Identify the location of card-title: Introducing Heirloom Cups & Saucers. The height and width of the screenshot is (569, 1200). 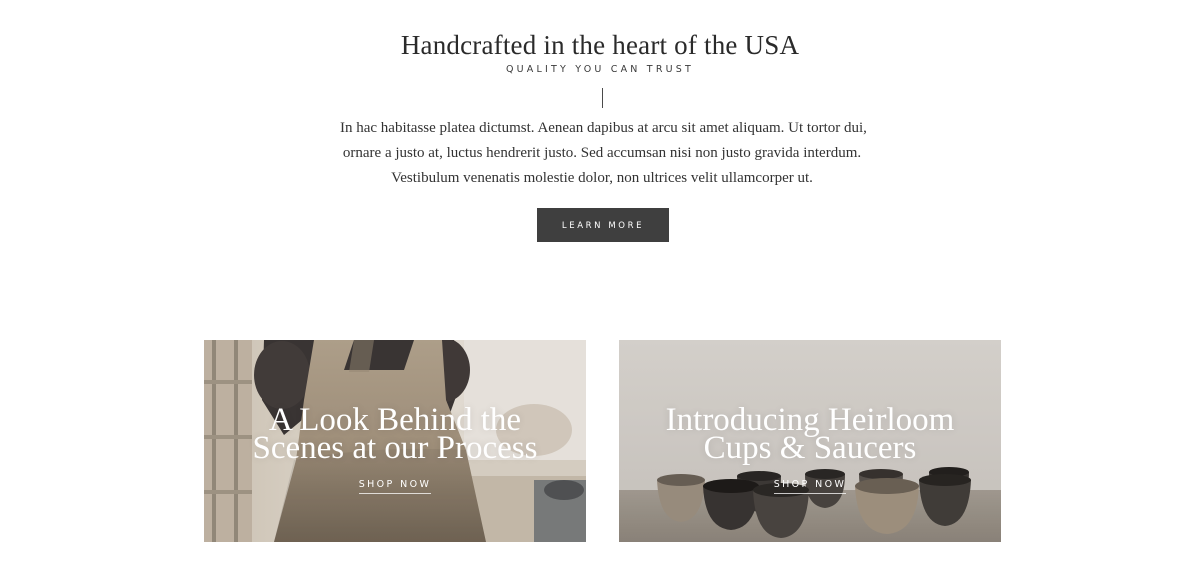
(810, 435).